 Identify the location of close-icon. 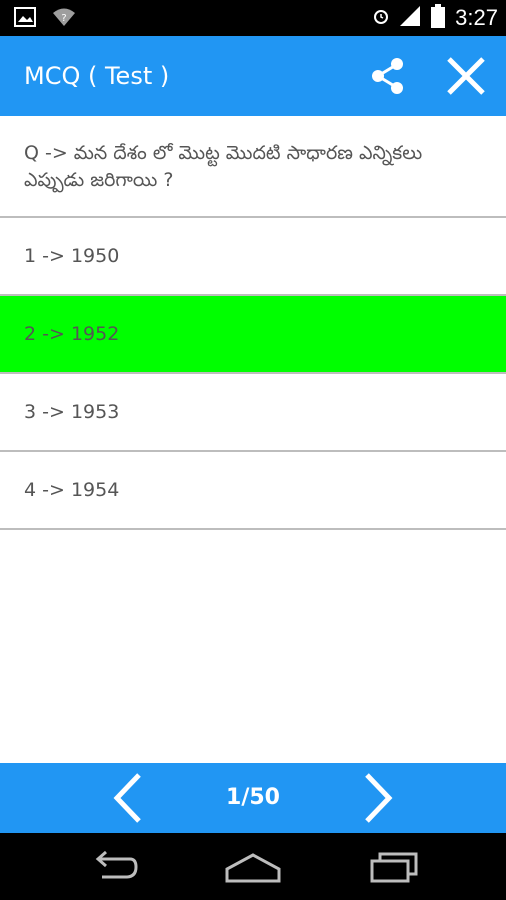
(466, 76).